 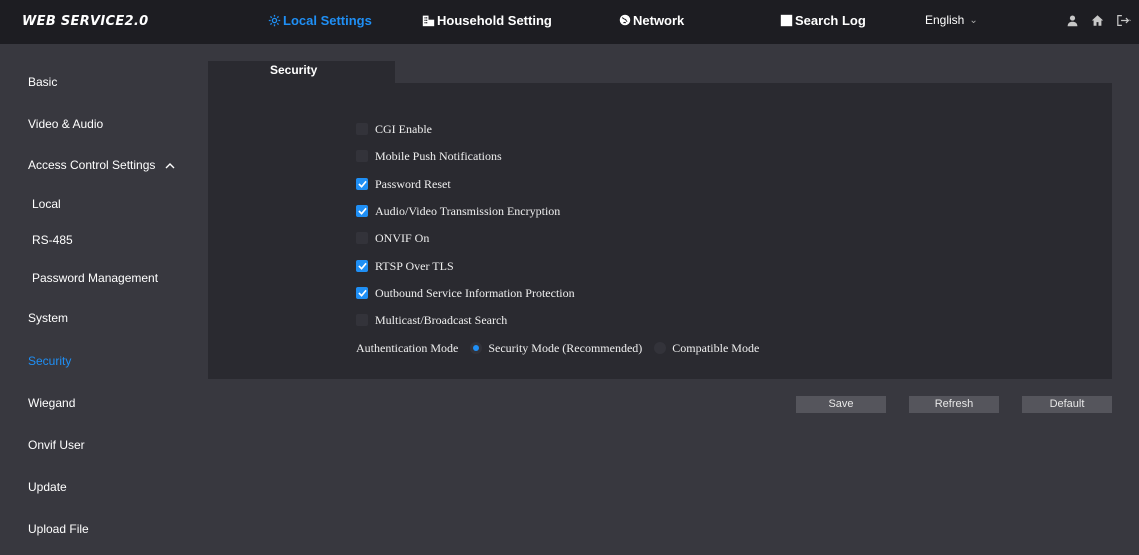 What do you see at coordinates (625, 20) in the screenshot?
I see `globe-icon` at bounding box center [625, 20].